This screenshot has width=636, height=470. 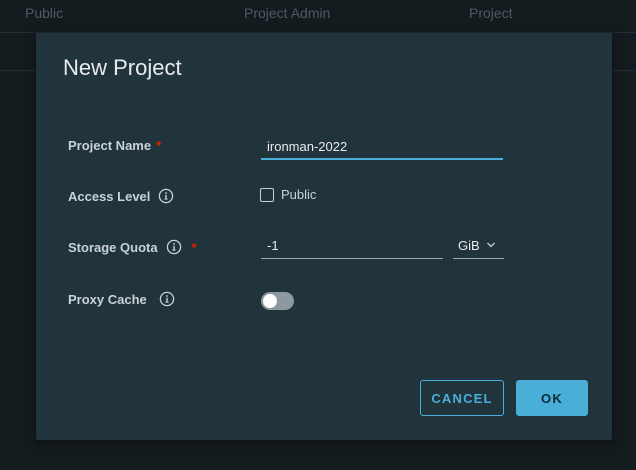 I want to click on column-header-project: Project, so click(x=491, y=13).